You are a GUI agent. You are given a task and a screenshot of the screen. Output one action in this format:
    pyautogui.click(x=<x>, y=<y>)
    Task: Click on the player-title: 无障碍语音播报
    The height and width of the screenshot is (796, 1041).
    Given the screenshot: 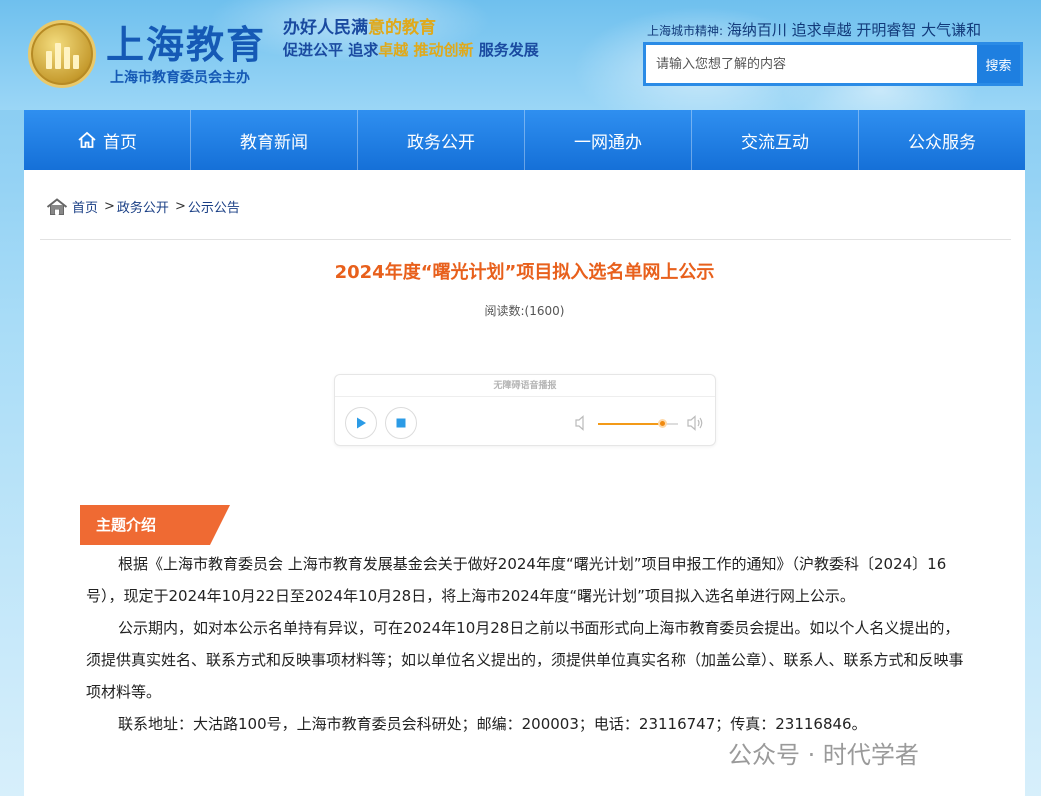 What is the action you would take?
    pyautogui.click(x=525, y=386)
    